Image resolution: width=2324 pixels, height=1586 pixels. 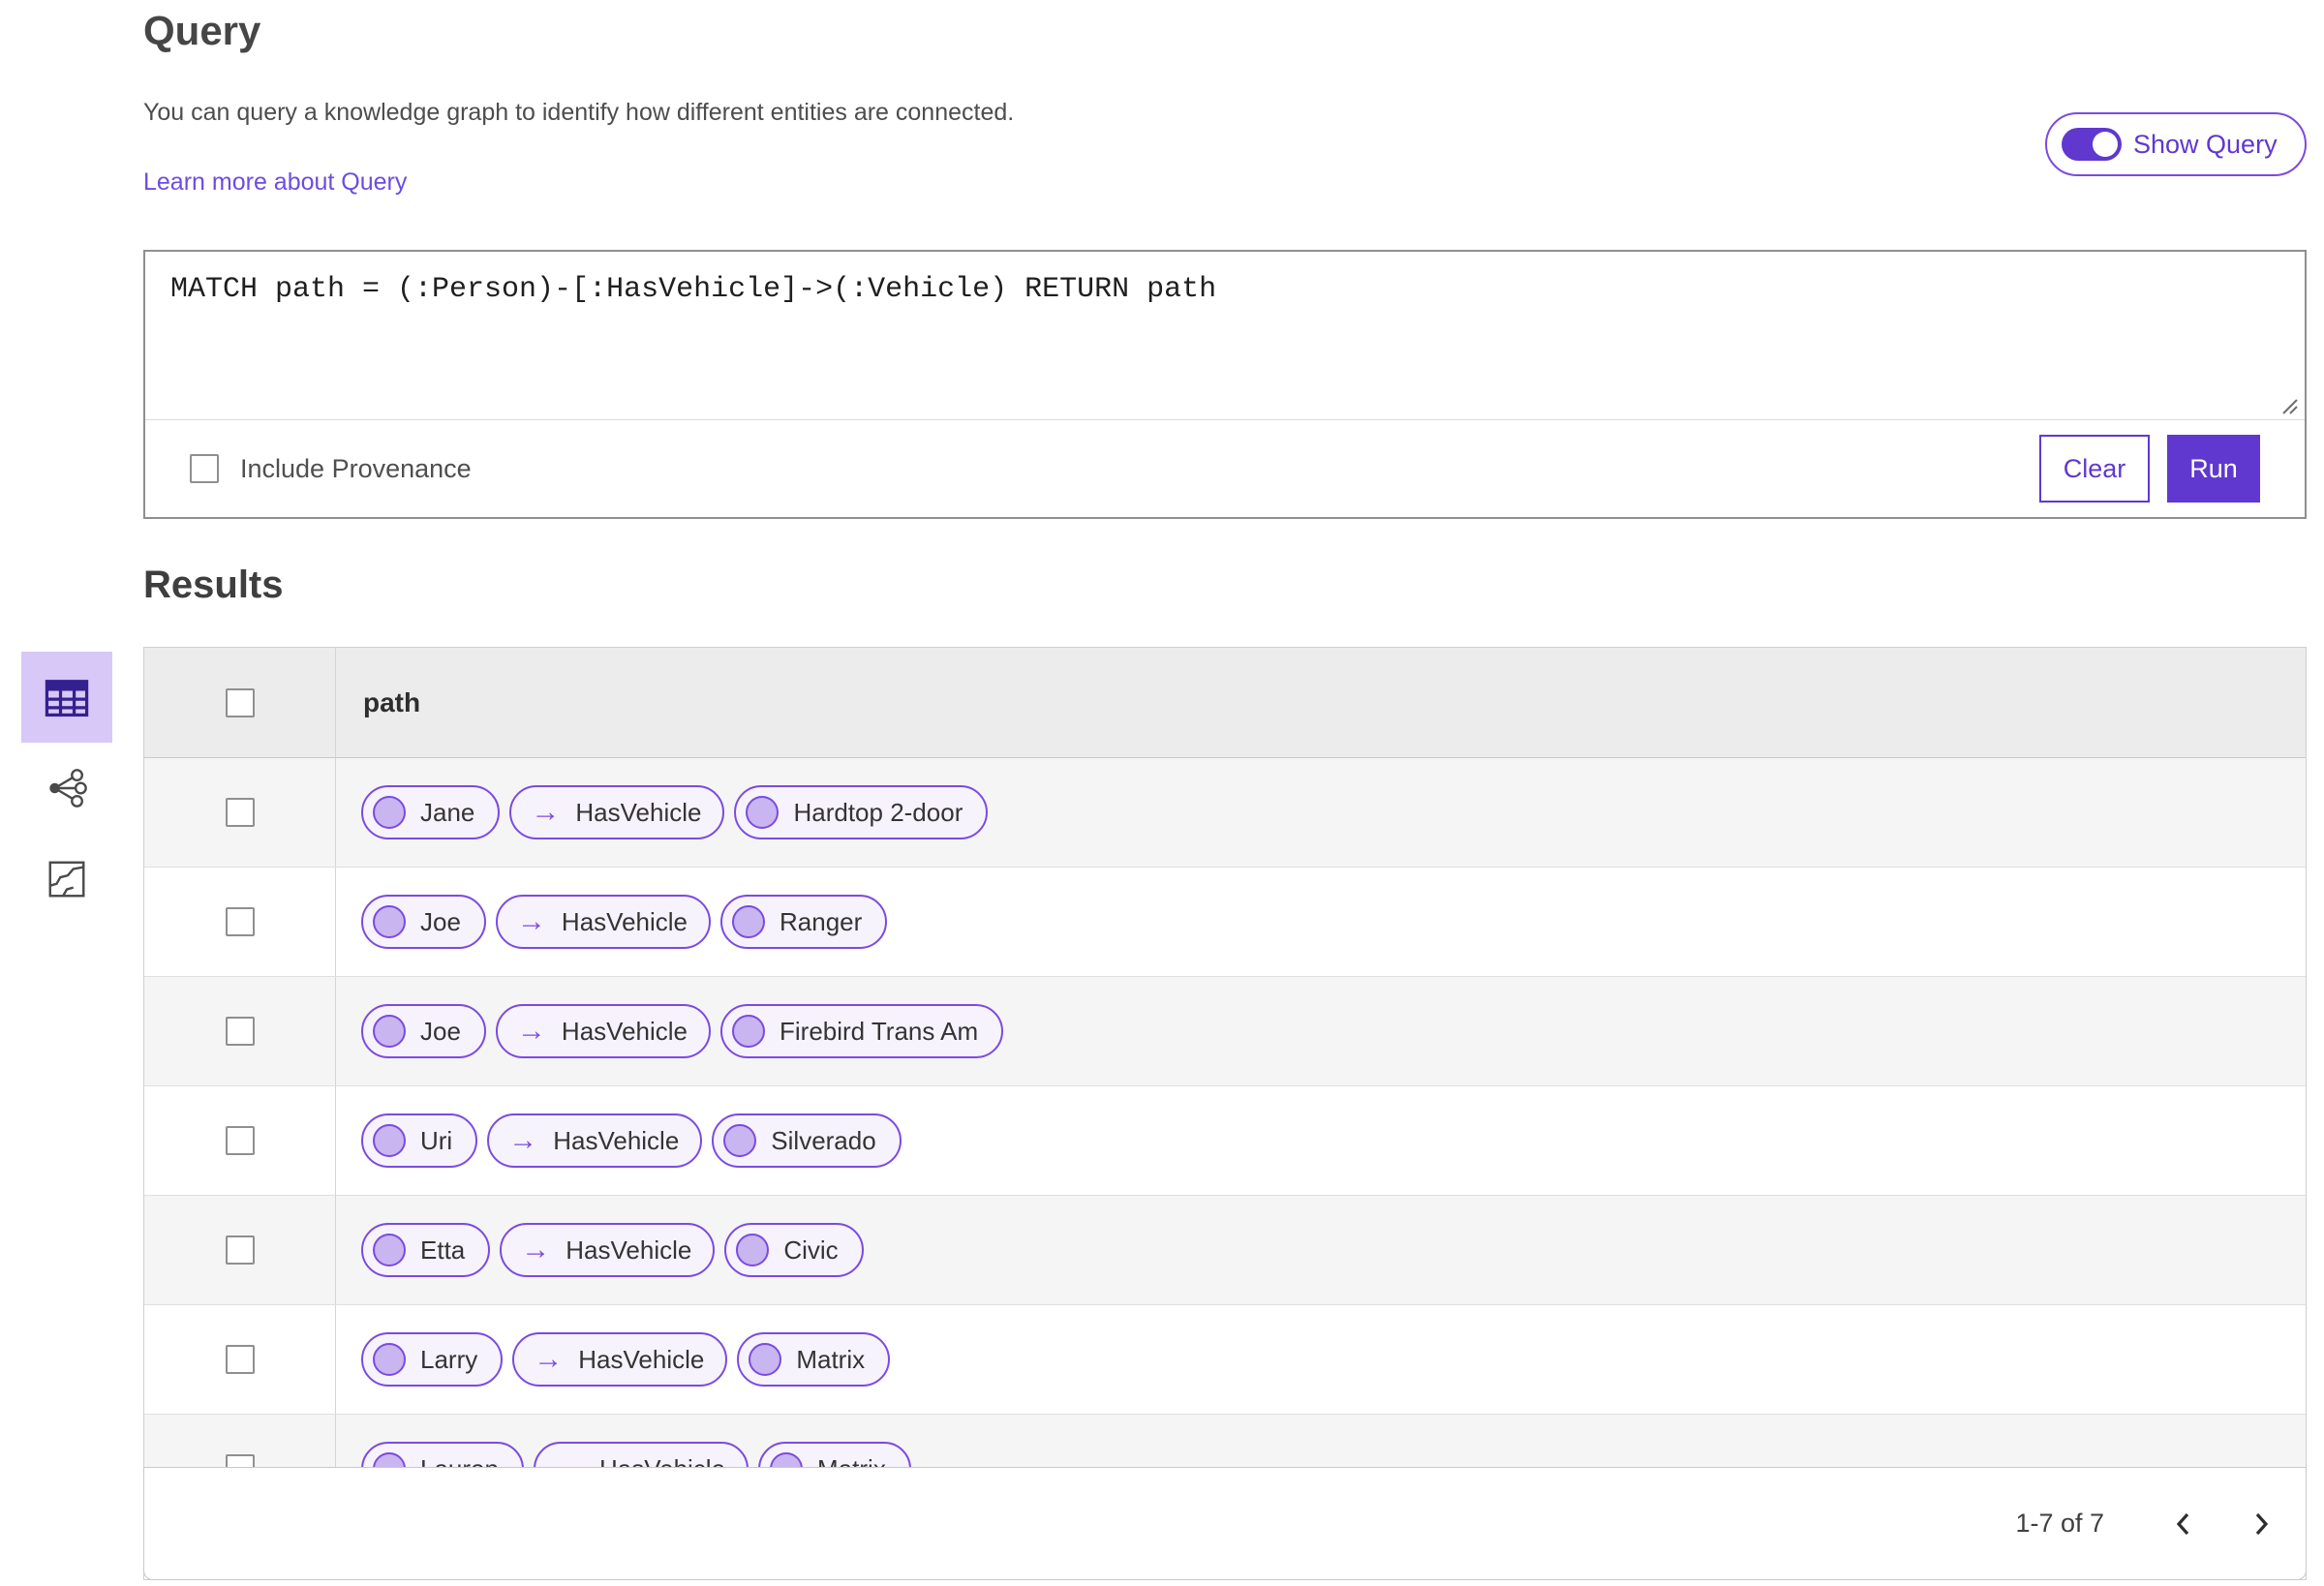 What do you see at coordinates (392, 701) in the screenshot?
I see `path-column-header: path` at bounding box center [392, 701].